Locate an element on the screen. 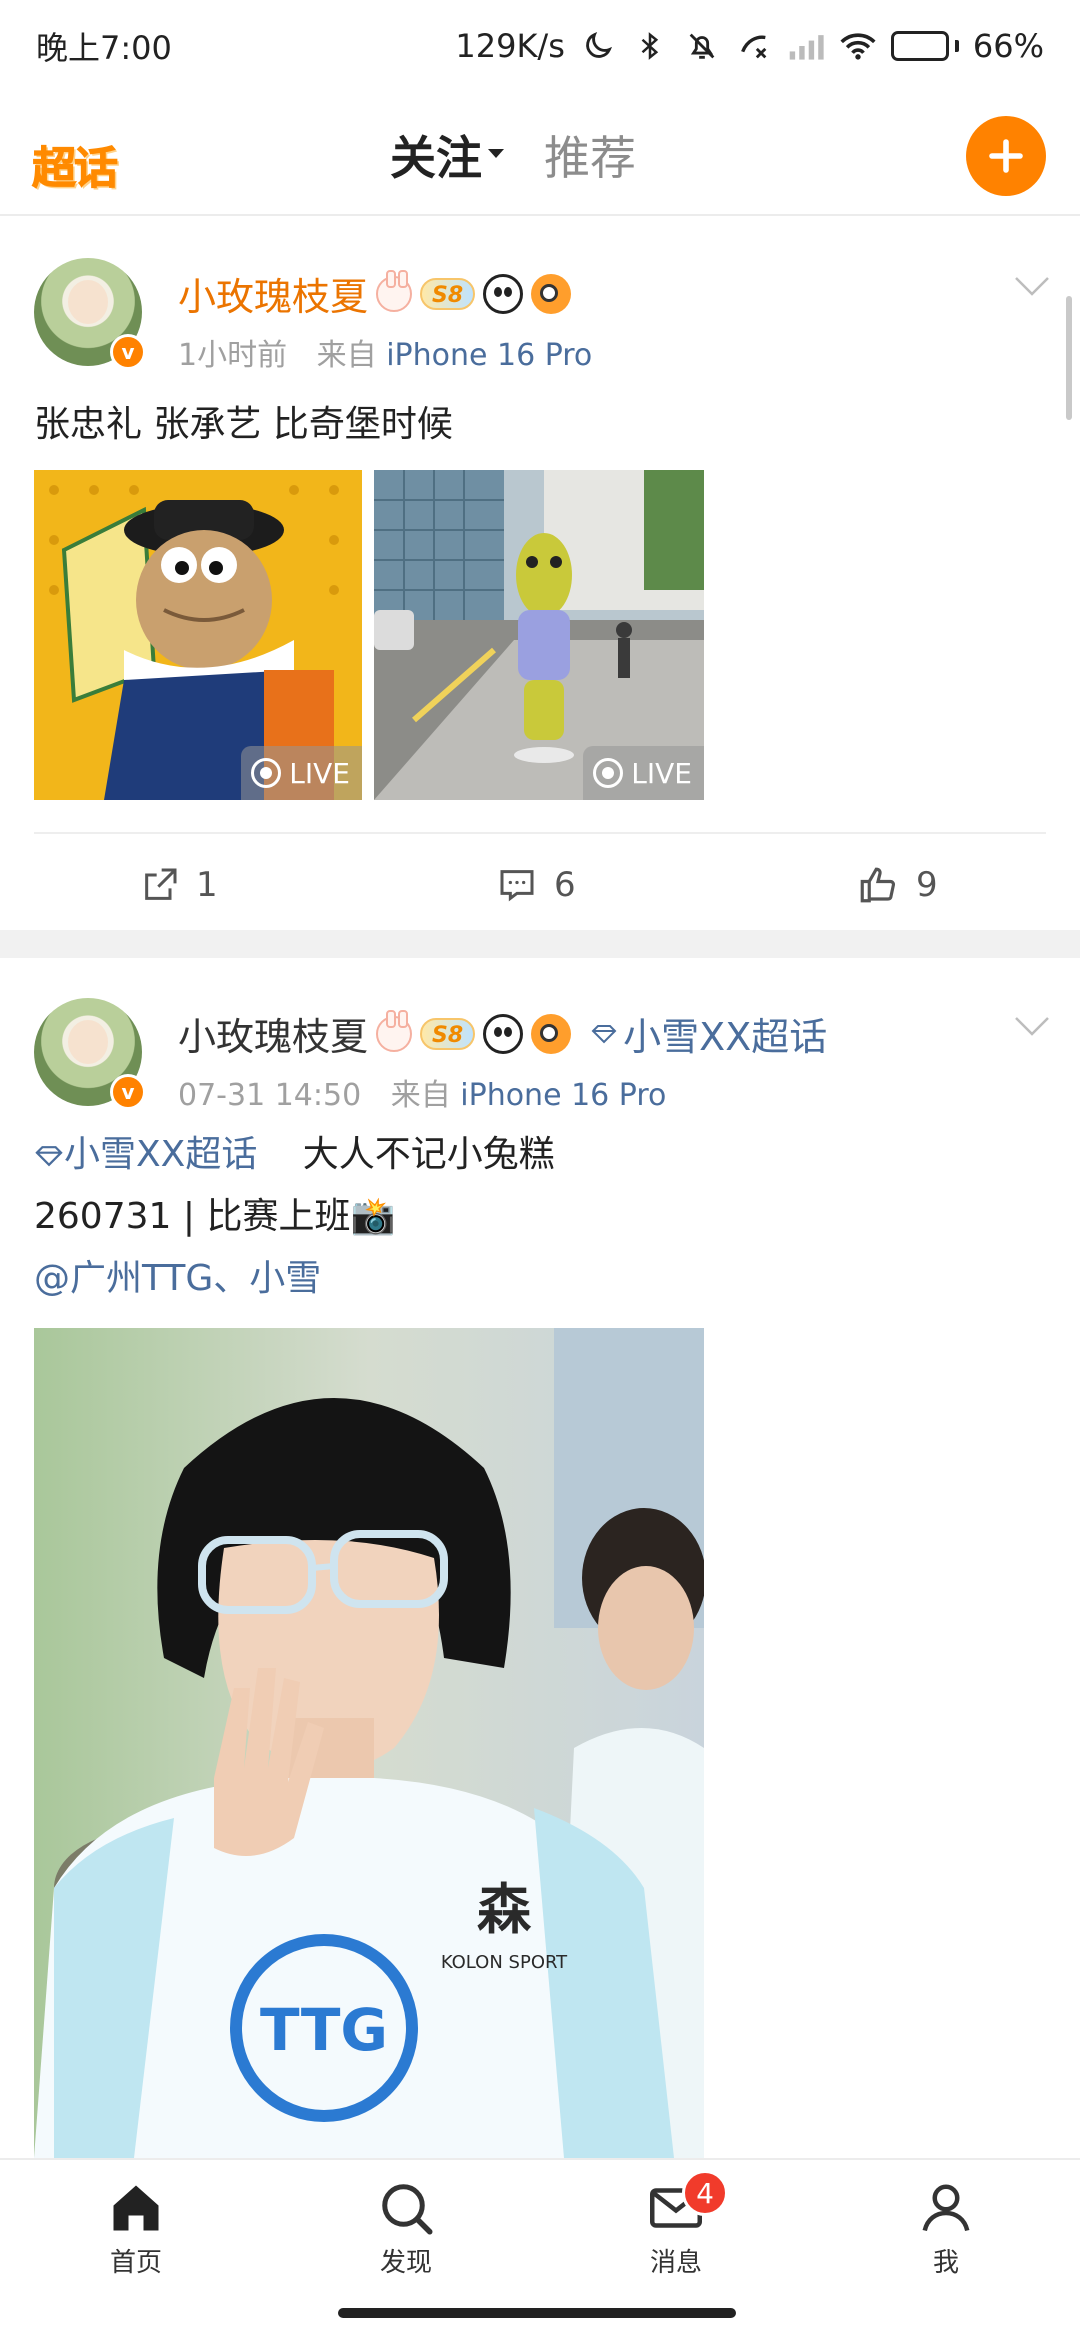 The width and height of the screenshot is (1080, 2340). nav-messages-label: 消息 is located at coordinates (675, 2263).